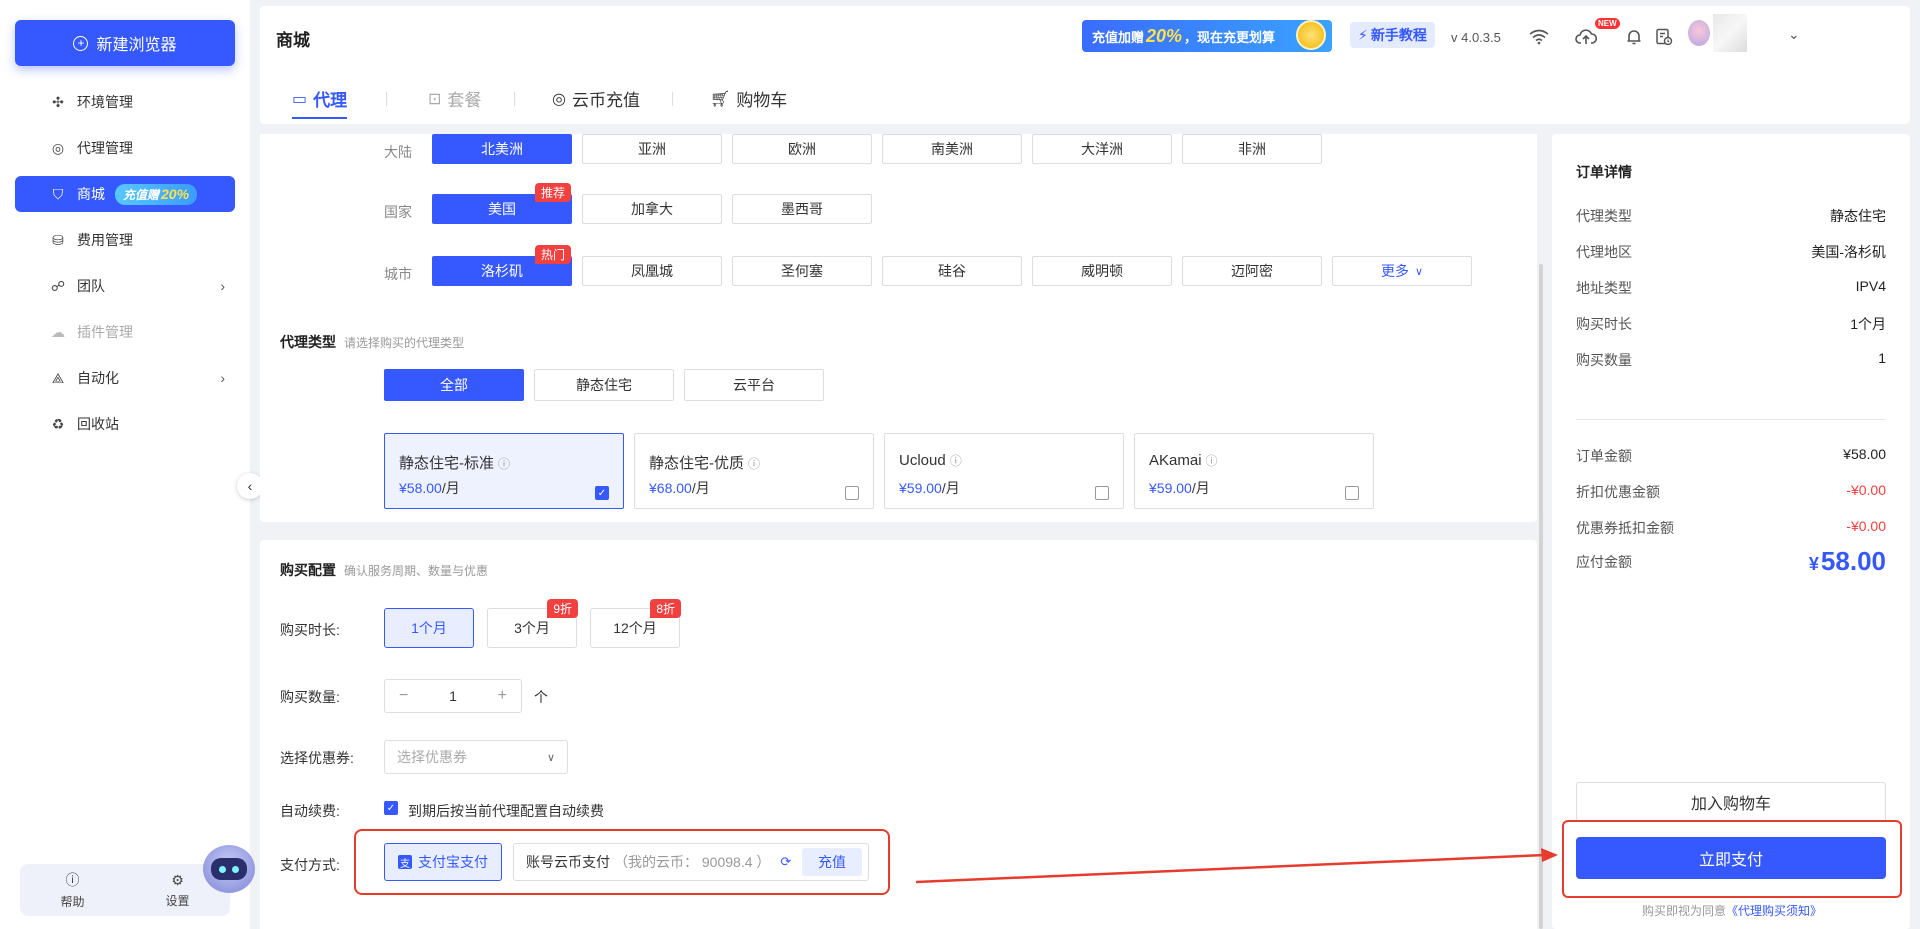 This screenshot has height=929, width=1920. What do you see at coordinates (652, 209) in the screenshot?
I see `country-option: 加拿大` at bounding box center [652, 209].